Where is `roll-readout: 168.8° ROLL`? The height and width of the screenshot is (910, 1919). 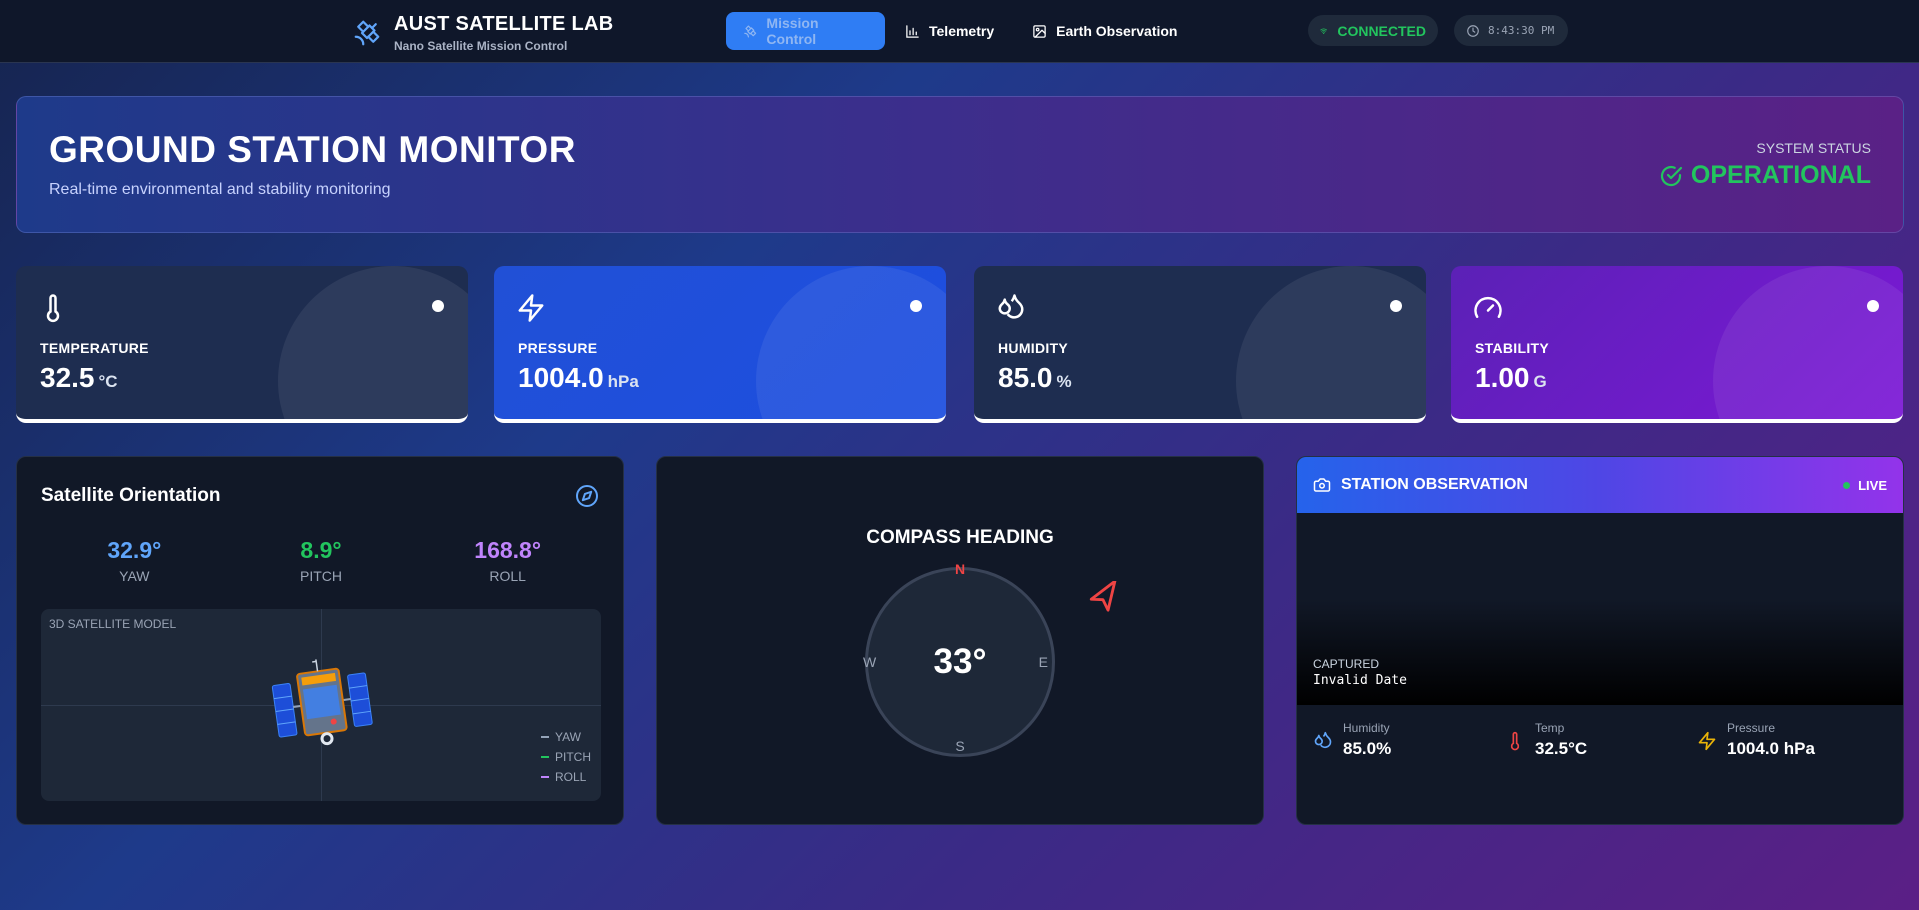 roll-readout: 168.8° ROLL is located at coordinates (507, 560).